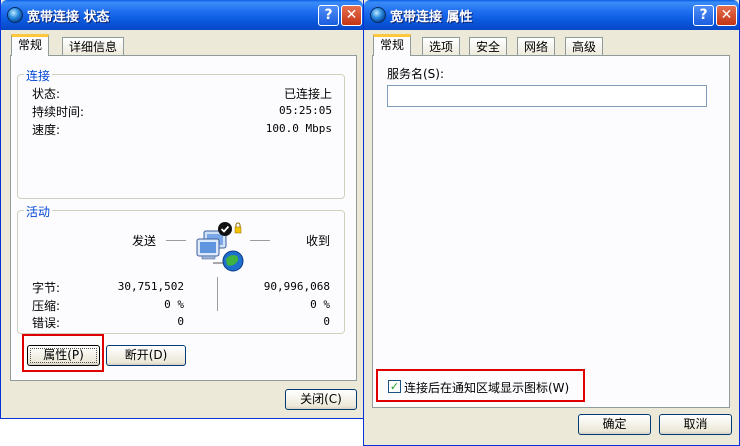 The image size is (740, 446). What do you see at coordinates (317, 241) in the screenshot?
I see `received-label: 收到` at bounding box center [317, 241].